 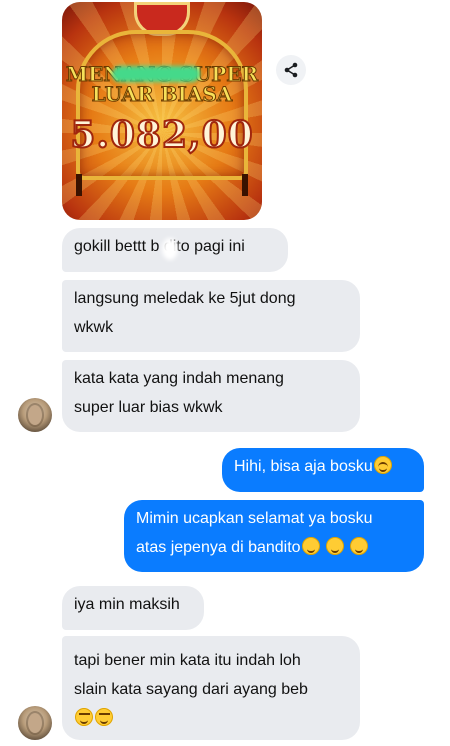 I want to click on message-text: iya min maksih, so click(x=127, y=604).